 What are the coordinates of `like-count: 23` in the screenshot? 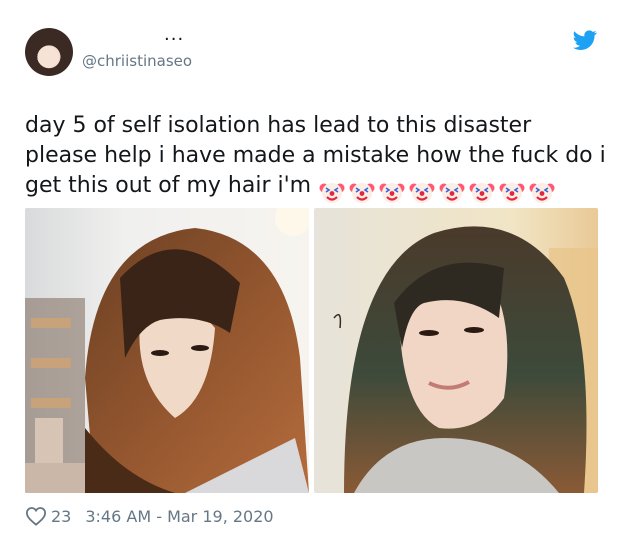 It's located at (61, 516).